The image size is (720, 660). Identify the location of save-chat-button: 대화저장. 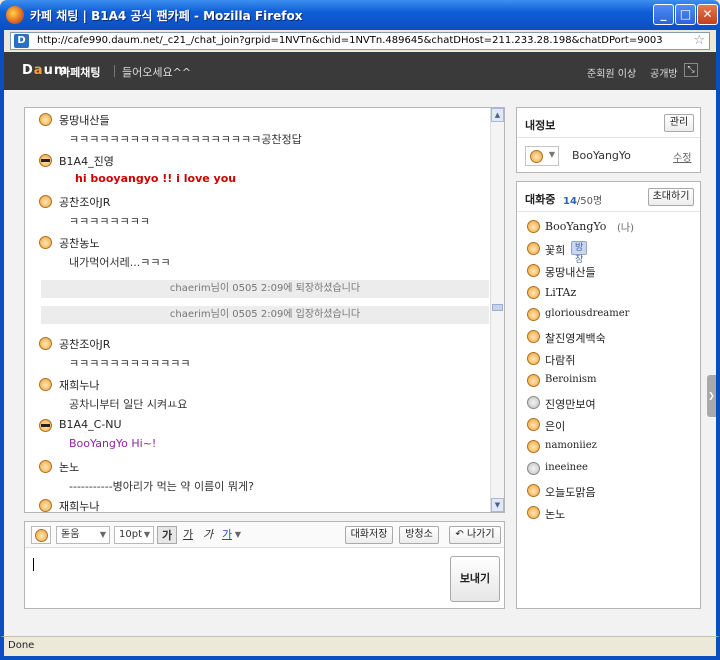
(369, 535).